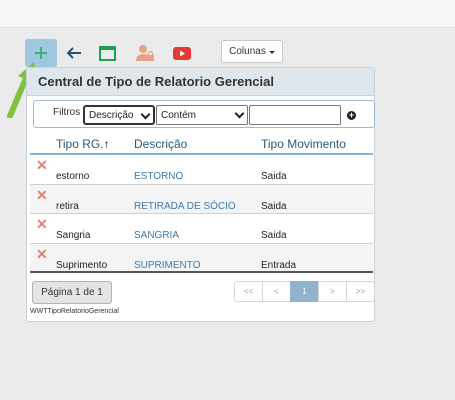 The height and width of the screenshot is (400, 455). I want to click on object-name-label: WWTTipoRelatorioGerencial, so click(74, 311).